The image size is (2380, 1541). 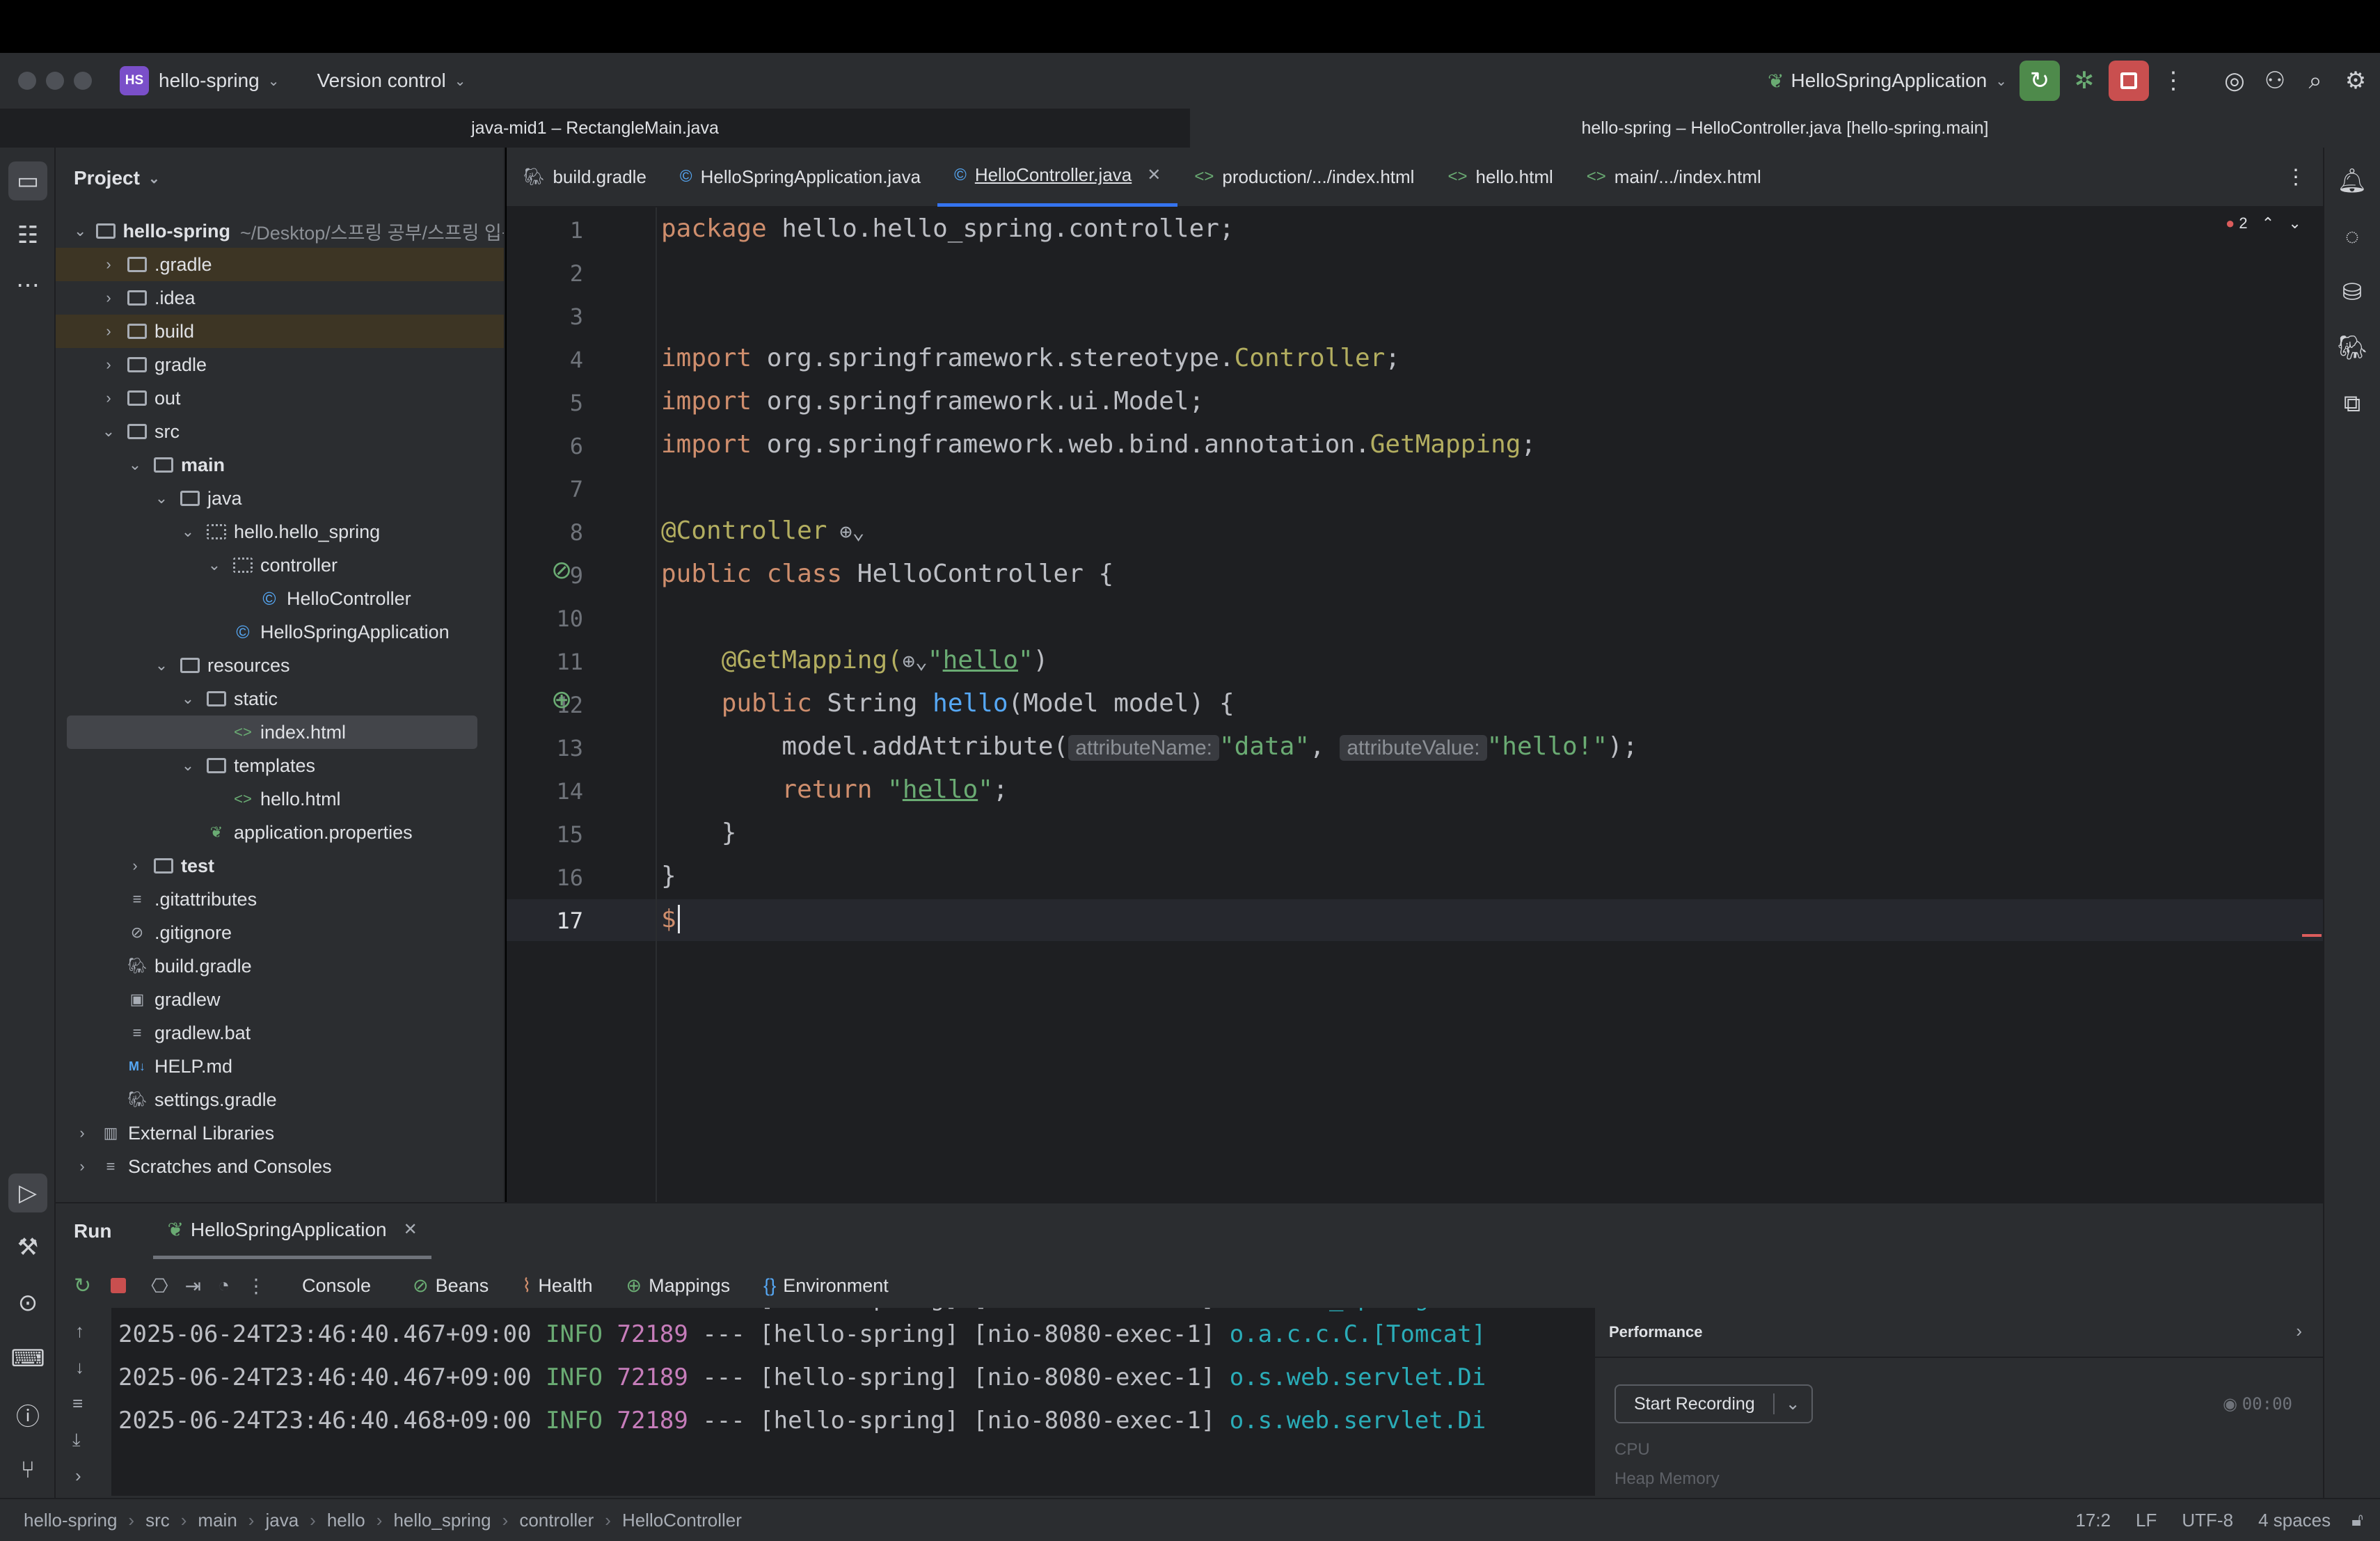 I want to click on run-config-tab: ❦ HelloSpringApplication ✕, so click(x=292, y=1231).